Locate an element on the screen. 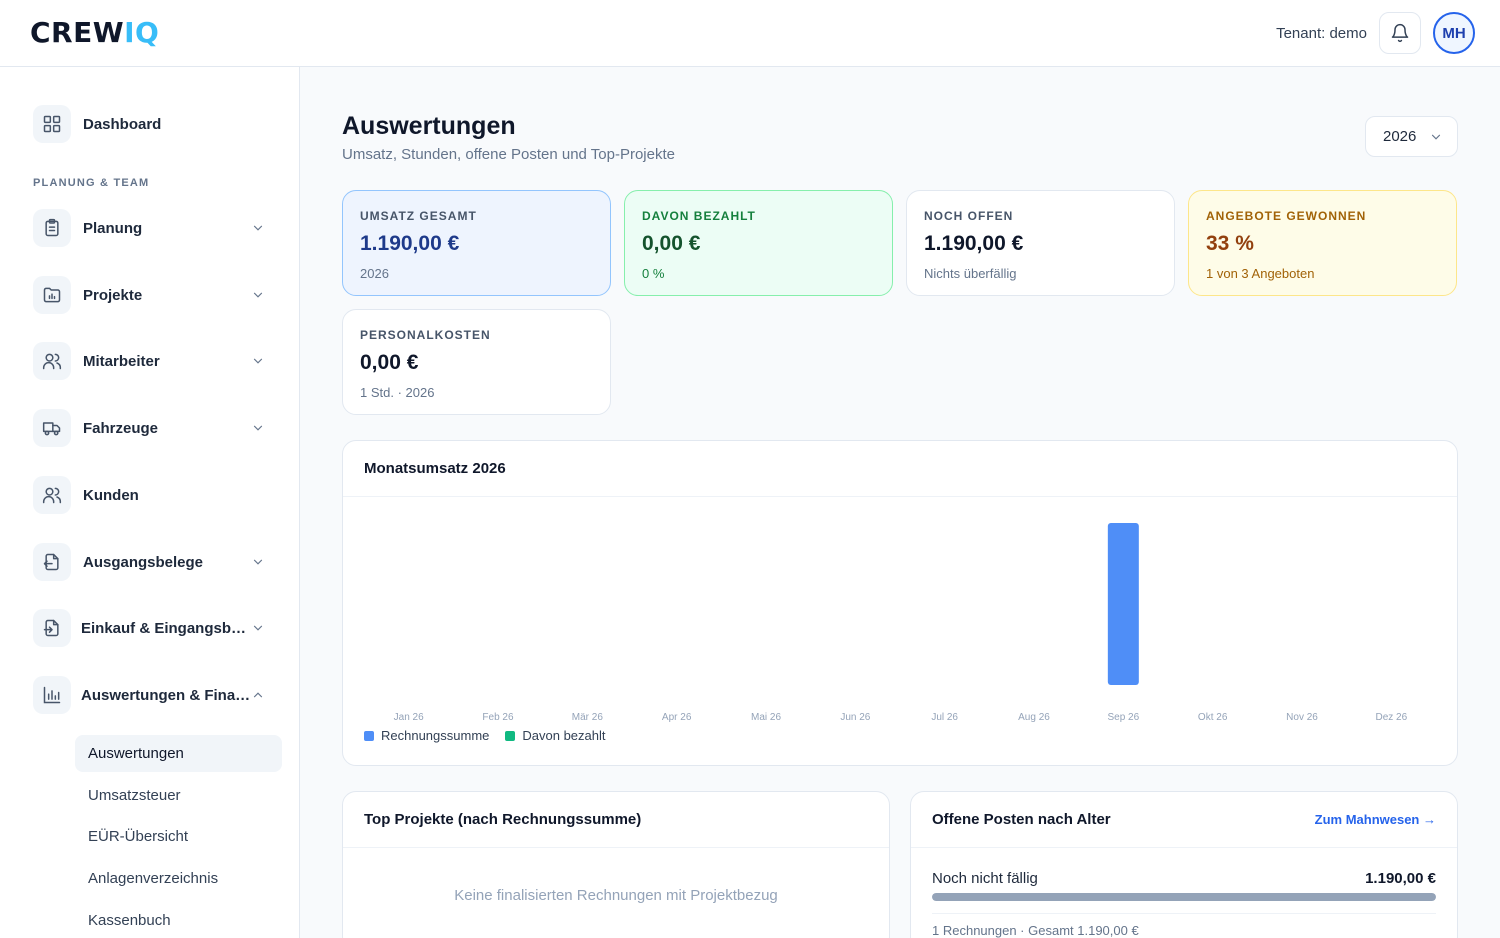 Image resolution: width=1500 pixels, height=938 pixels. kpi-davon-bezahlt: DAVON BEZAHLT 0,00 € 0 % is located at coordinates (758, 243).